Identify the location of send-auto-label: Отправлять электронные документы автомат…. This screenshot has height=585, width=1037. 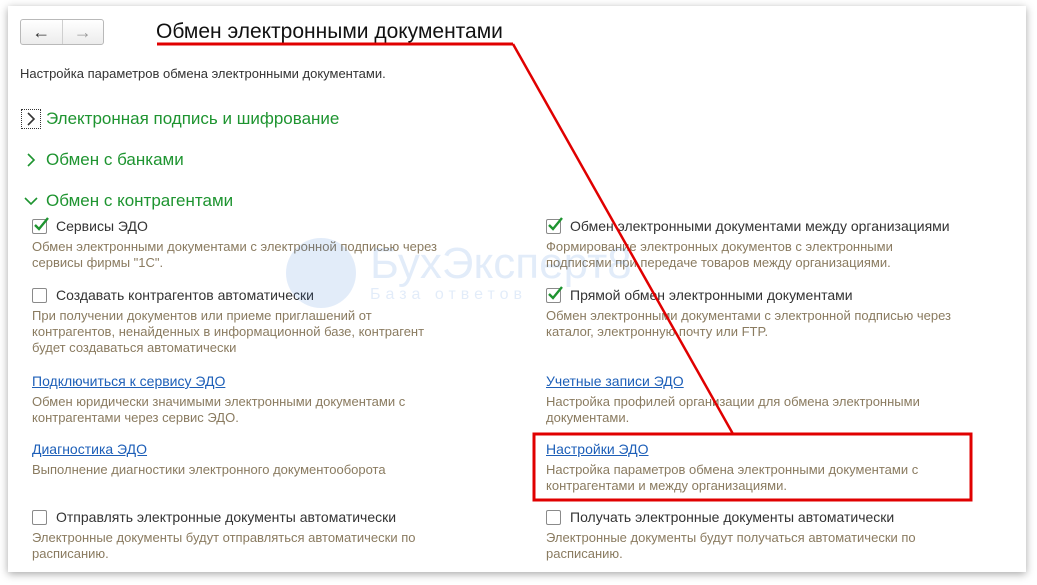
(226, 517).